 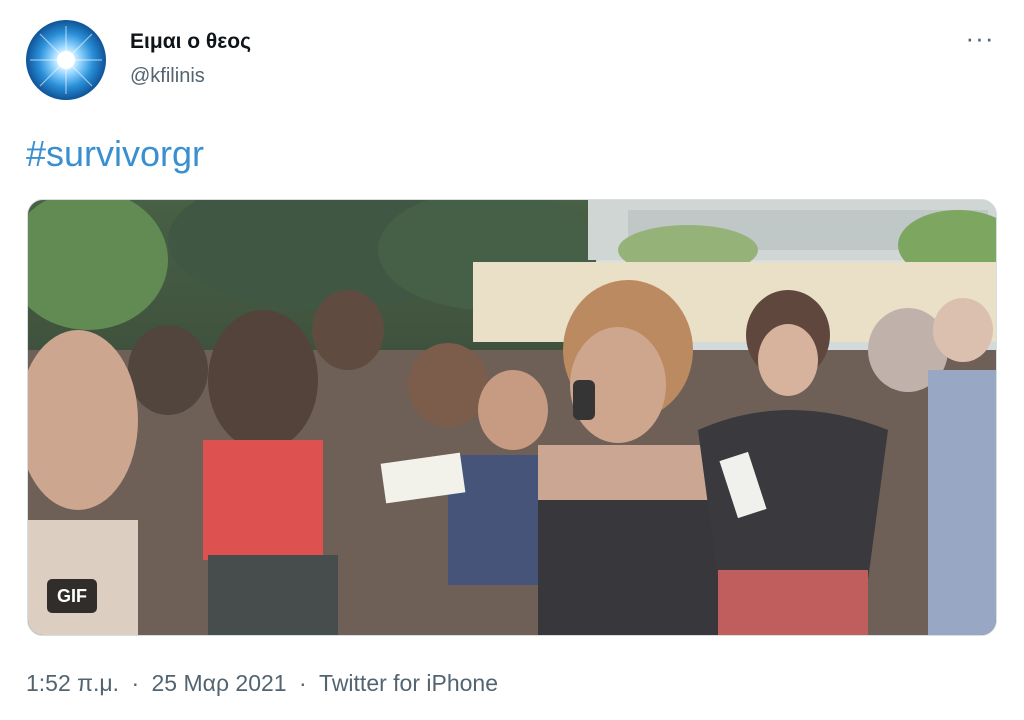 What do you see at coordinates (167, 76) in the screenshot?
I see `author-handle: @kfilinis` at bounding box center [167, 76].